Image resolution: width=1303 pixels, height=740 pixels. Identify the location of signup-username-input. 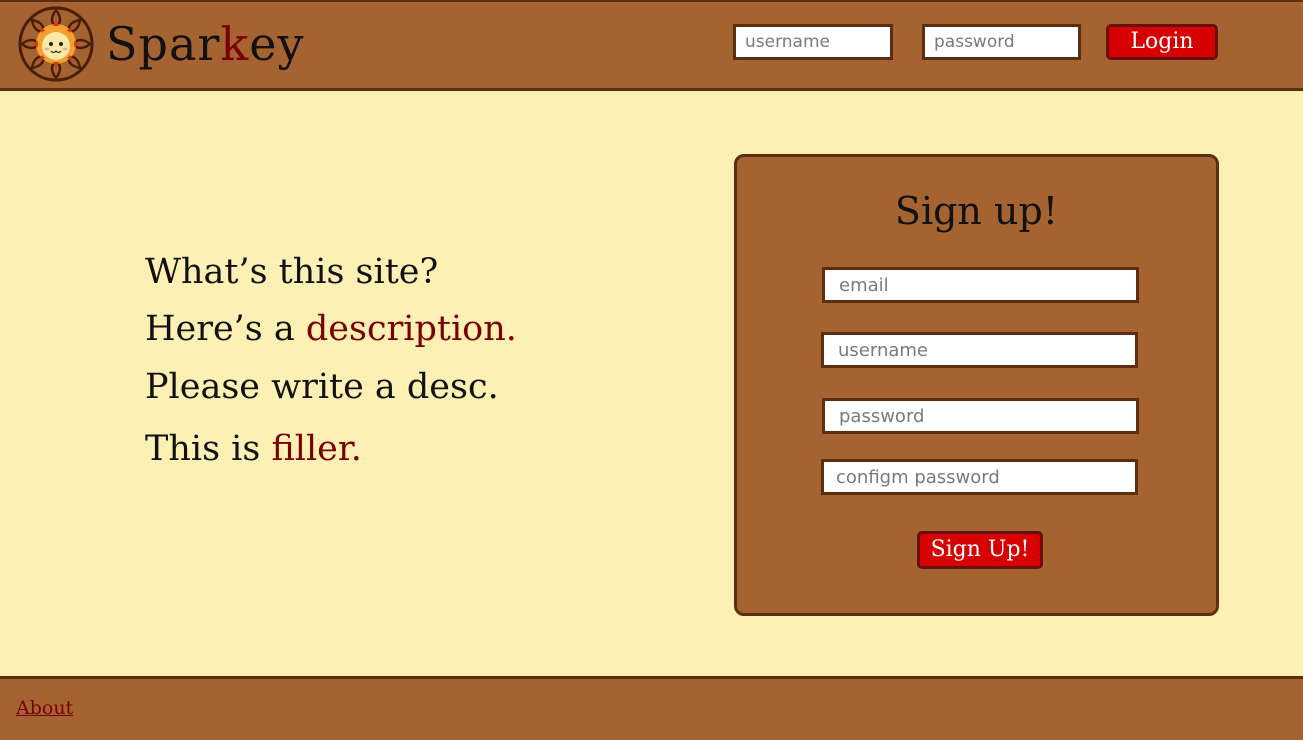
(979, 350).